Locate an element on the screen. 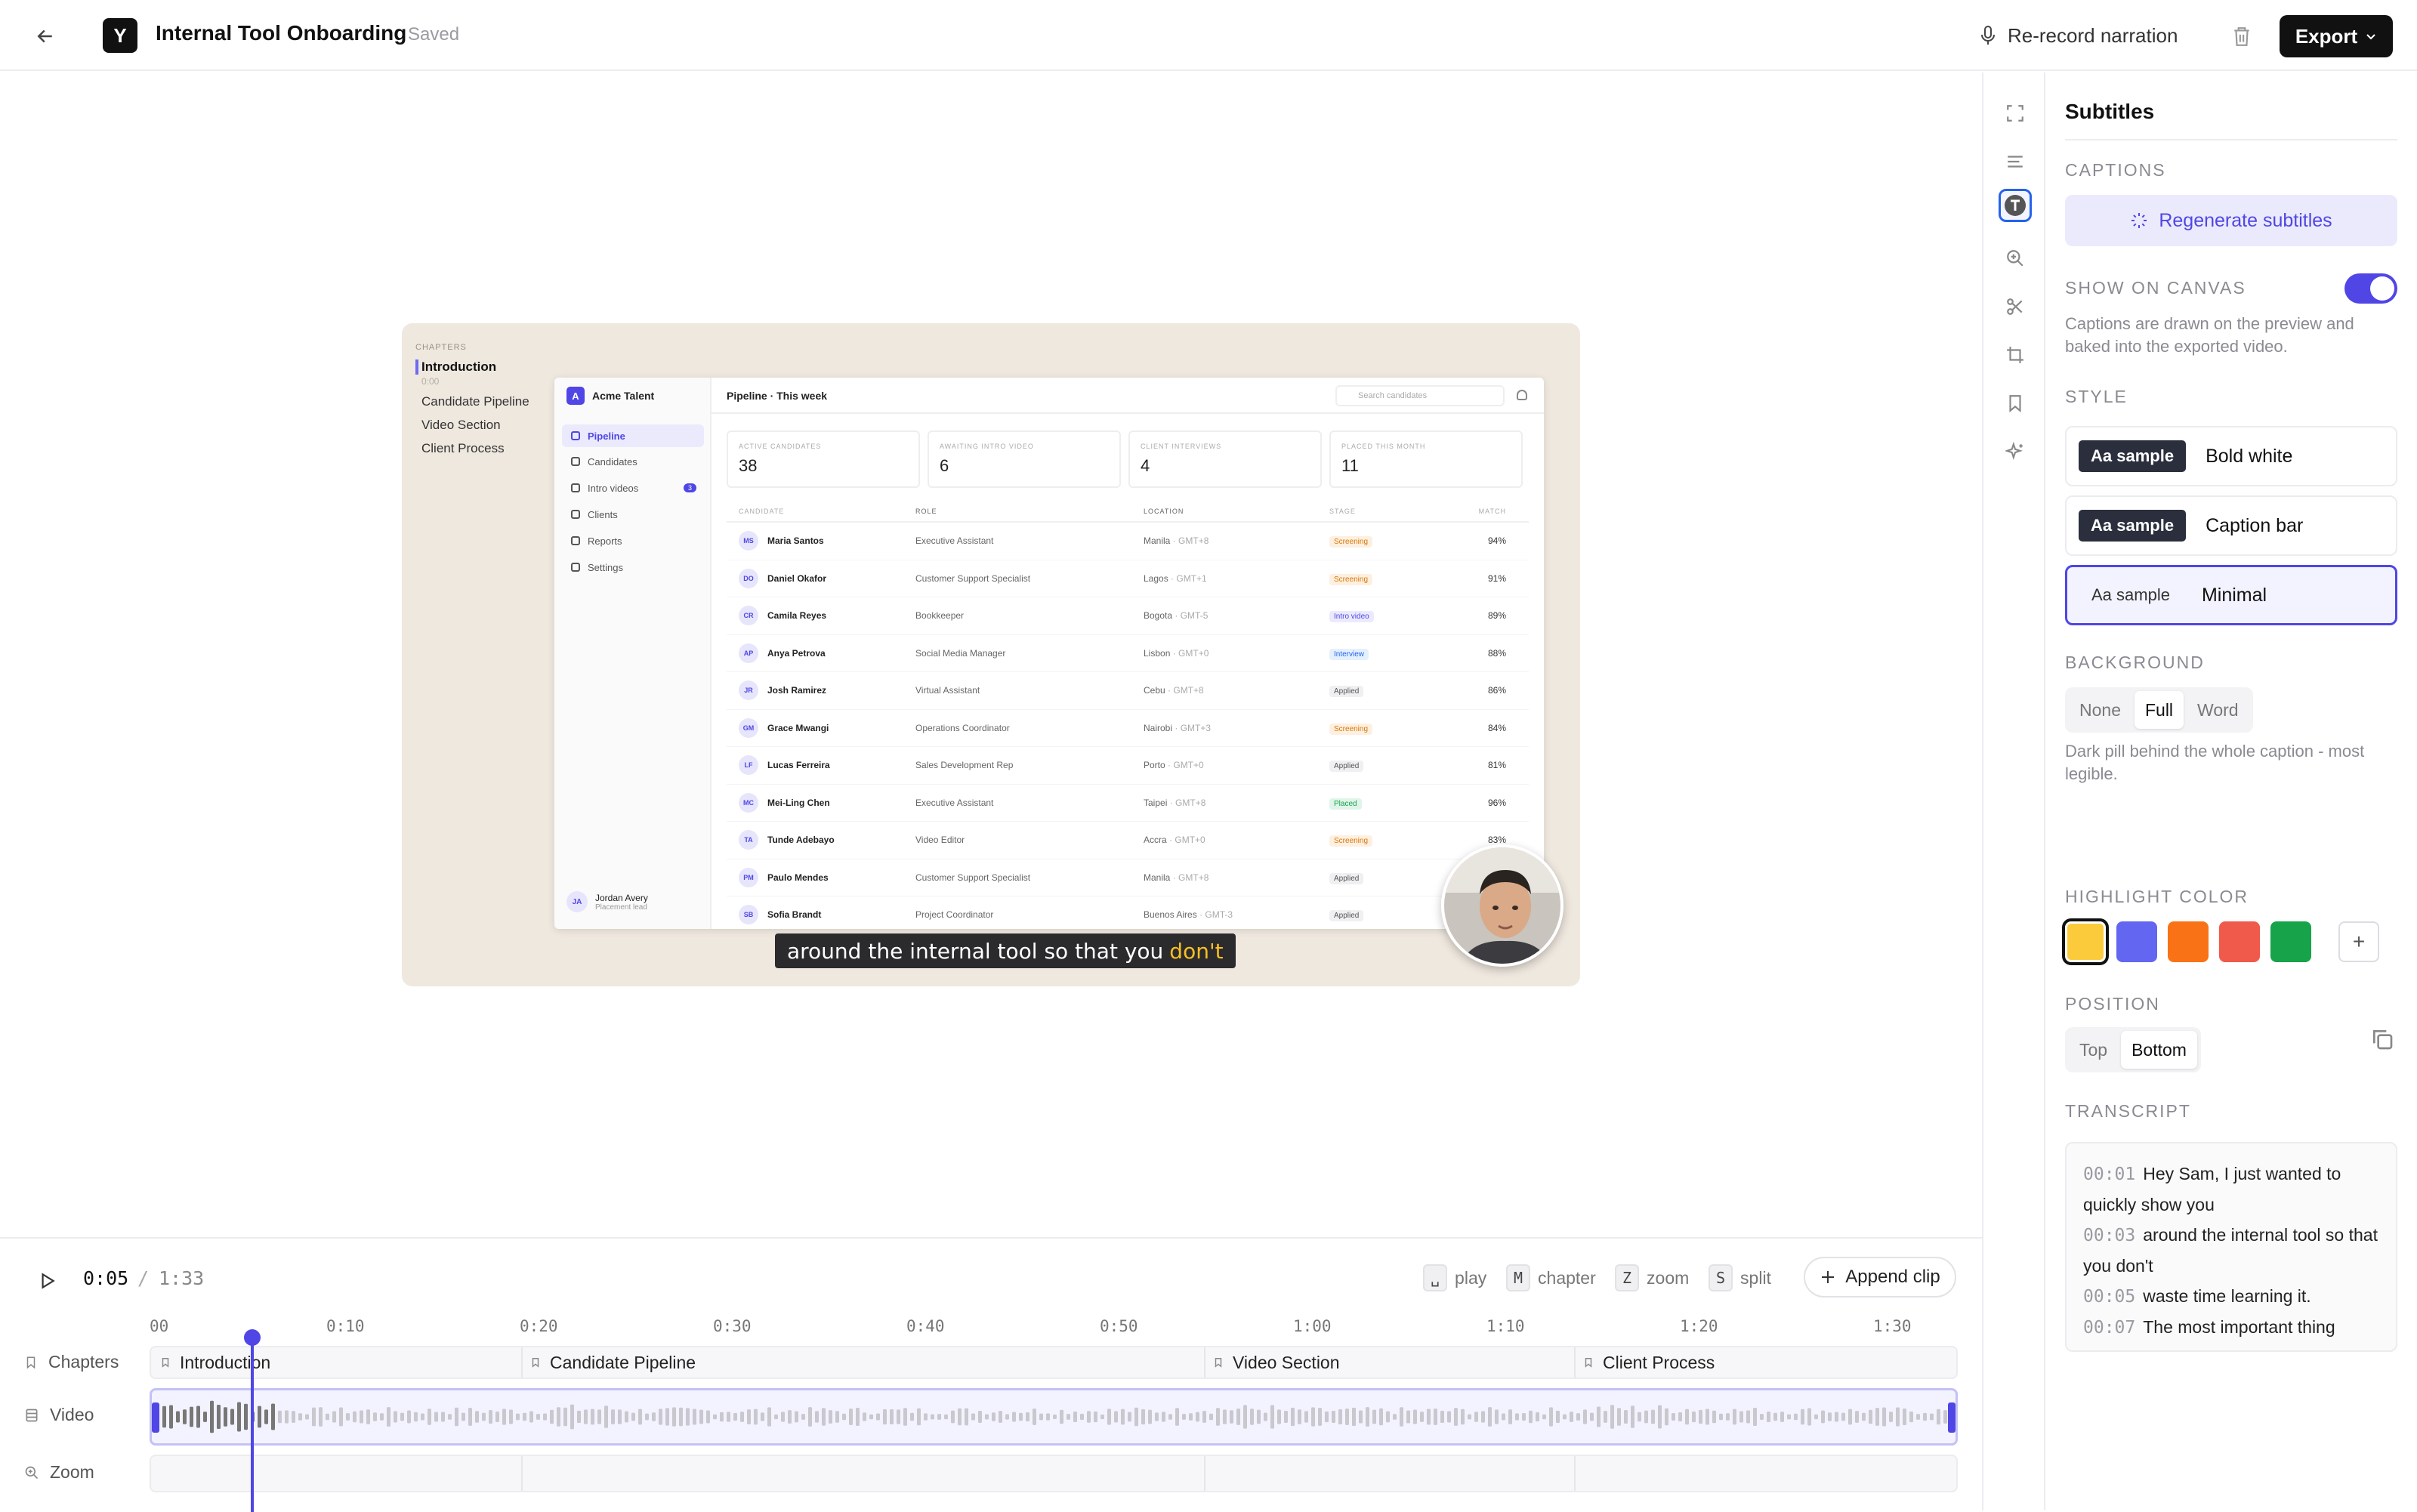  export-button: Export is located at coordinates (2336, 36).